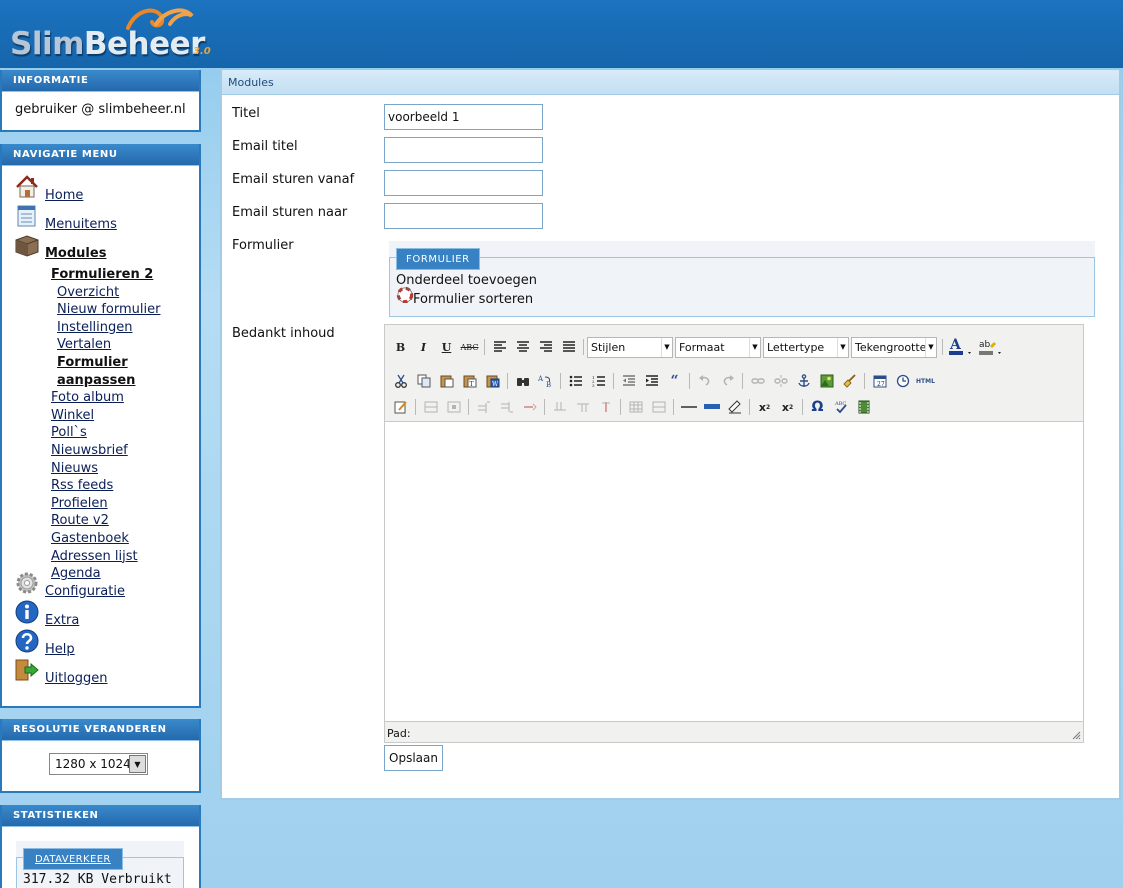 The image size is (1123, 888). What do you see at coordinates (559, 407) in the screenshot?
I see `col-before-icon` at bounding box center [559, 407].